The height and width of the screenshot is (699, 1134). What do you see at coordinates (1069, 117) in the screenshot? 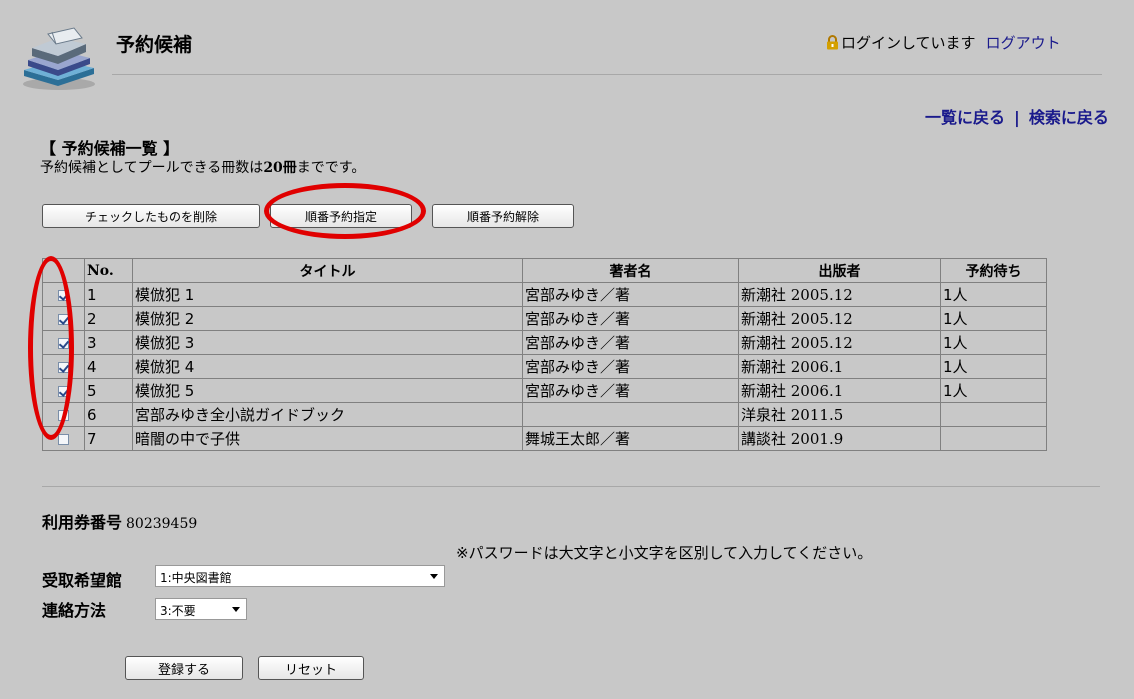
I see `back-to-search-link: 検索に戻る` at bounding box center [1069, 117].